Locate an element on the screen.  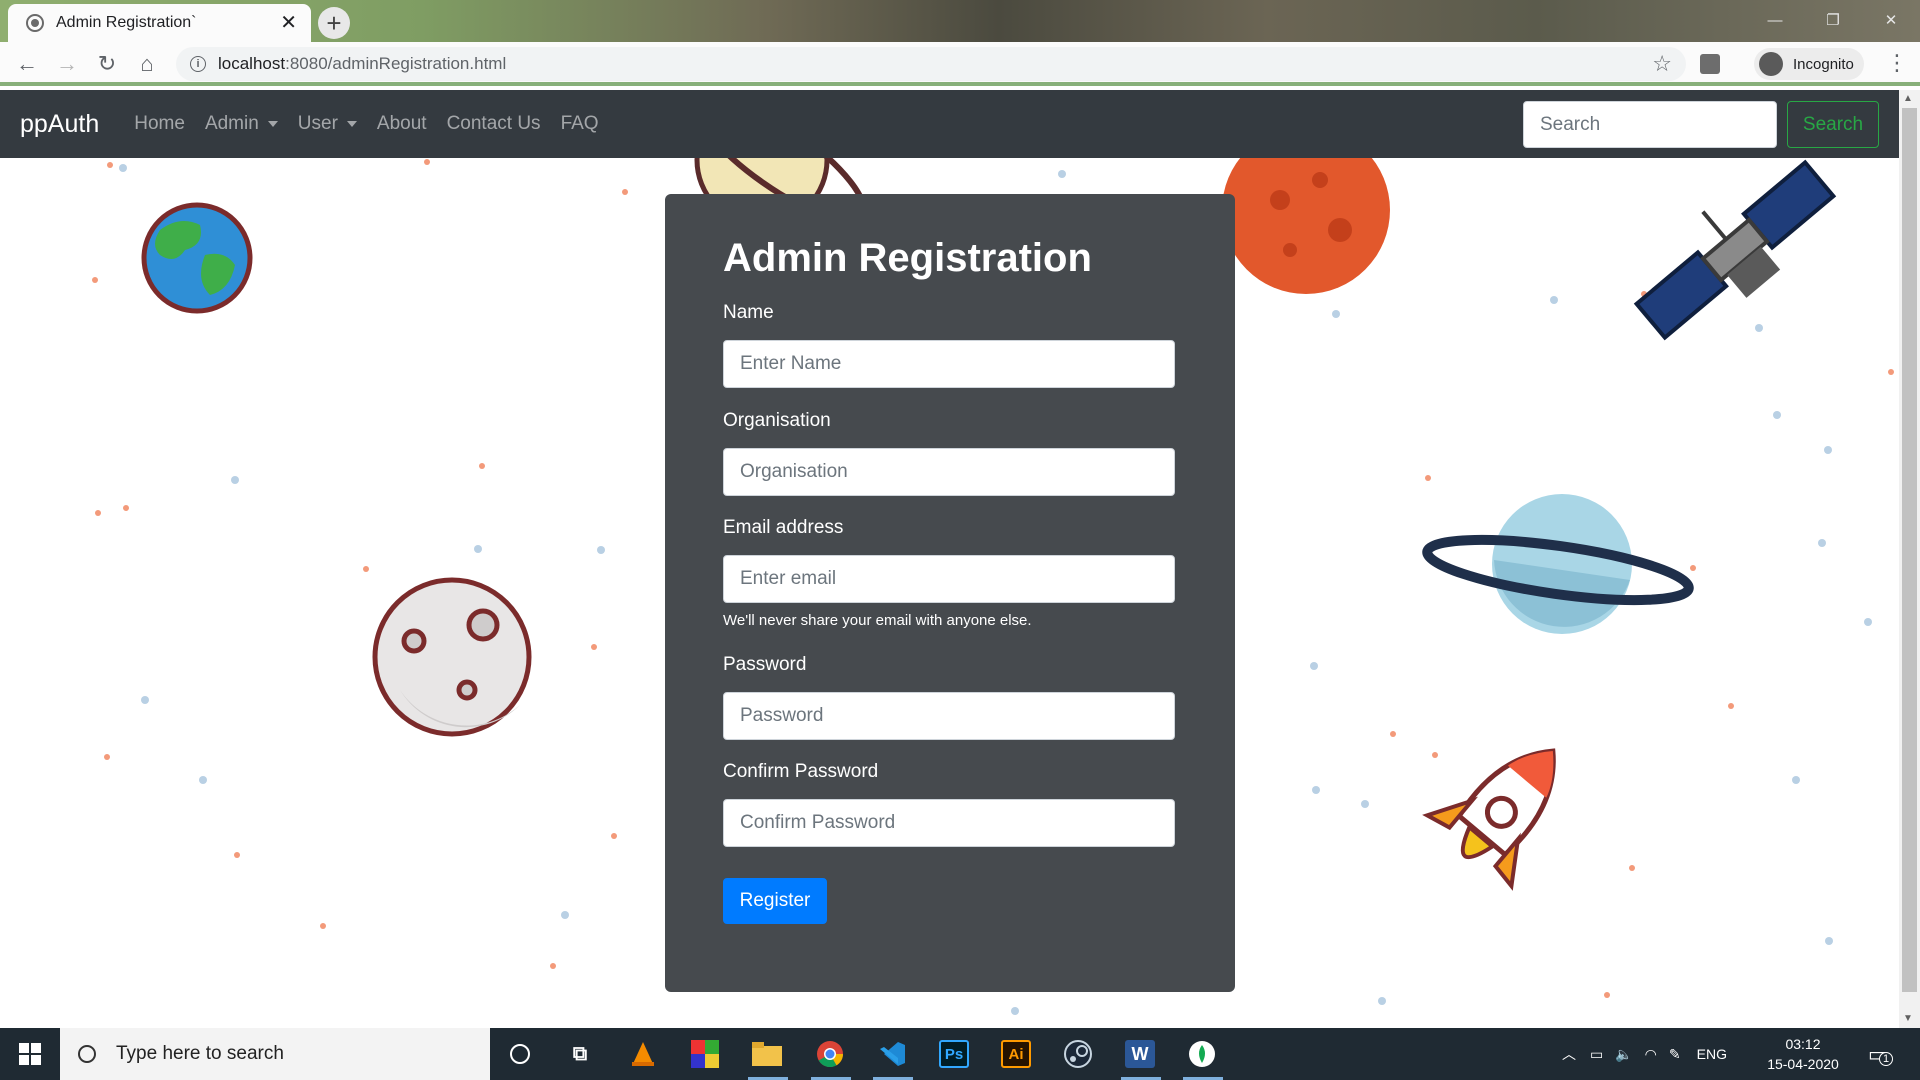
tab-title: Admin Registration` is located at coordinates (126, 22).